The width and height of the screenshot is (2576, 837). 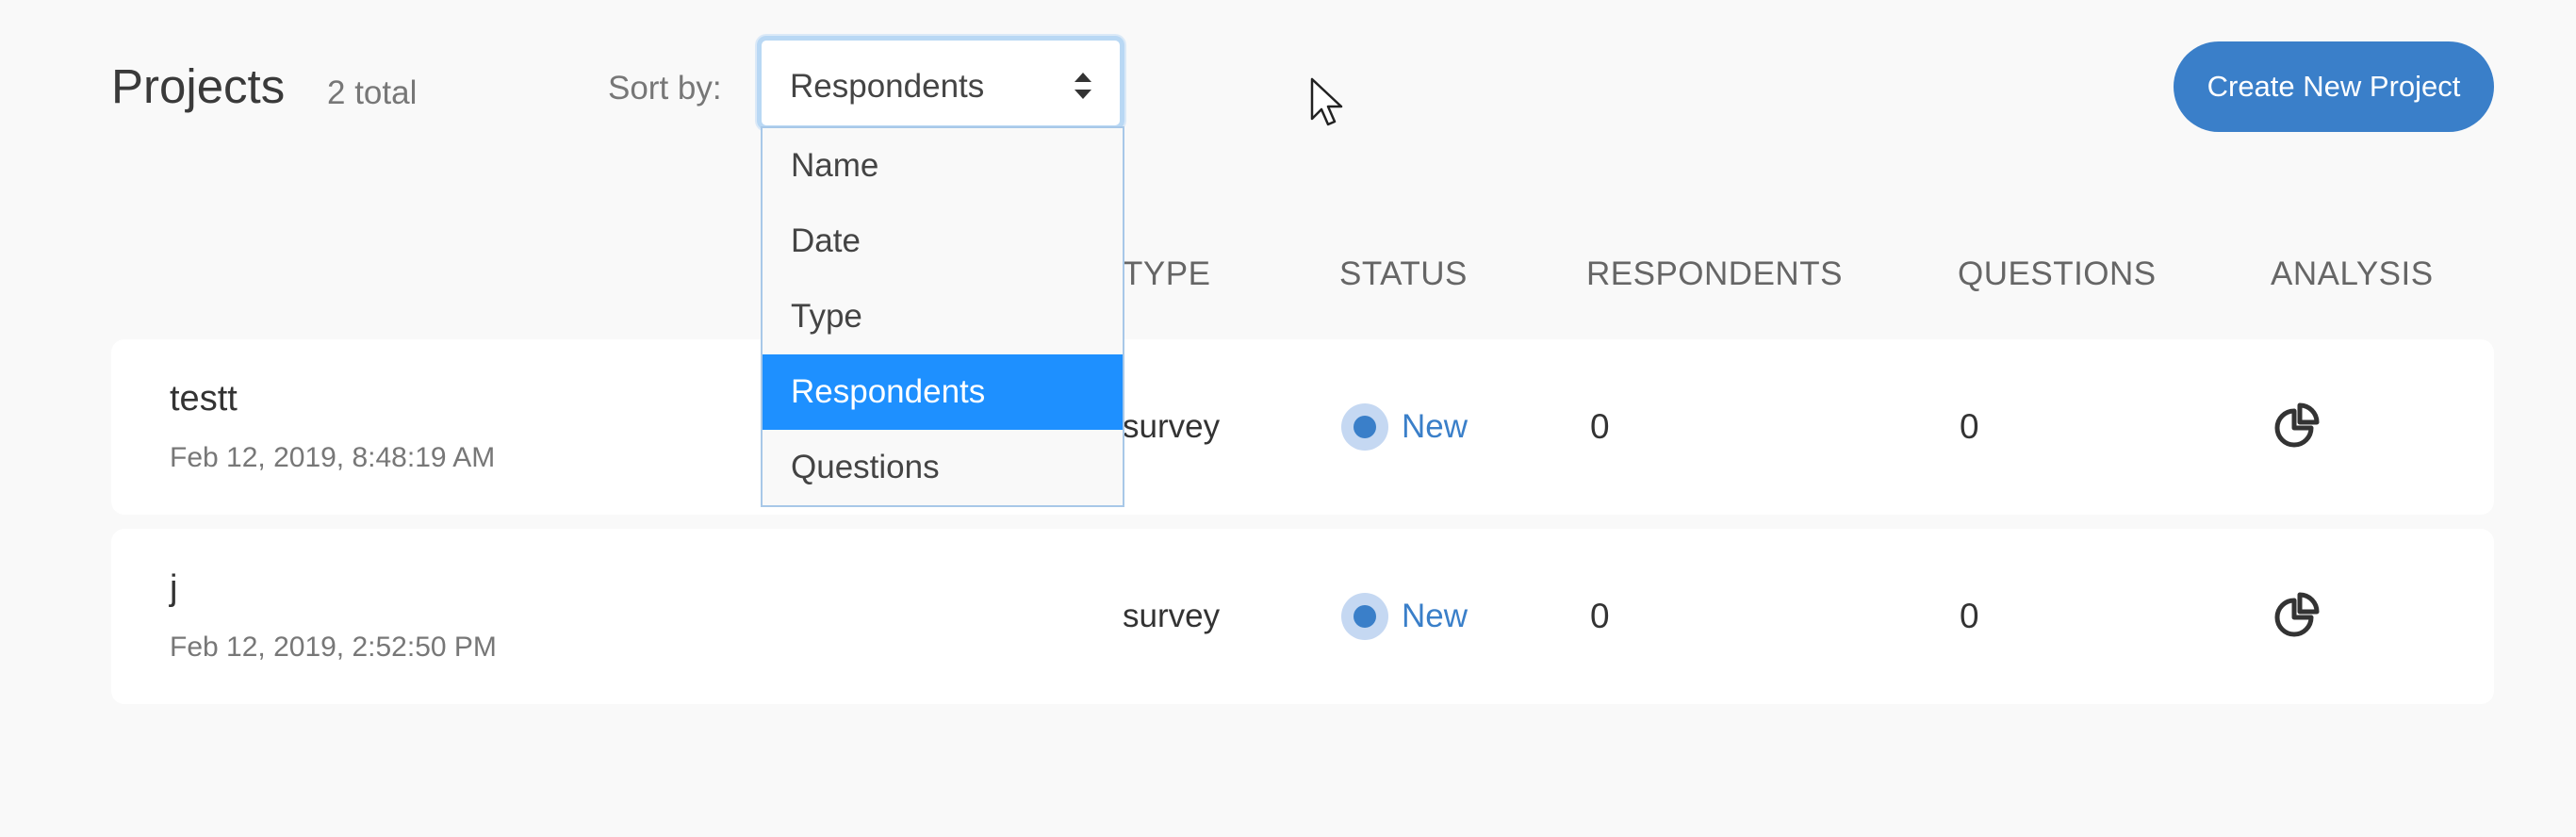 What do you see at coordinates (1714, 274) in the screenshot?
I see `column-header-respondents: RESPONDENTS` at bounding box center [1714, 274].